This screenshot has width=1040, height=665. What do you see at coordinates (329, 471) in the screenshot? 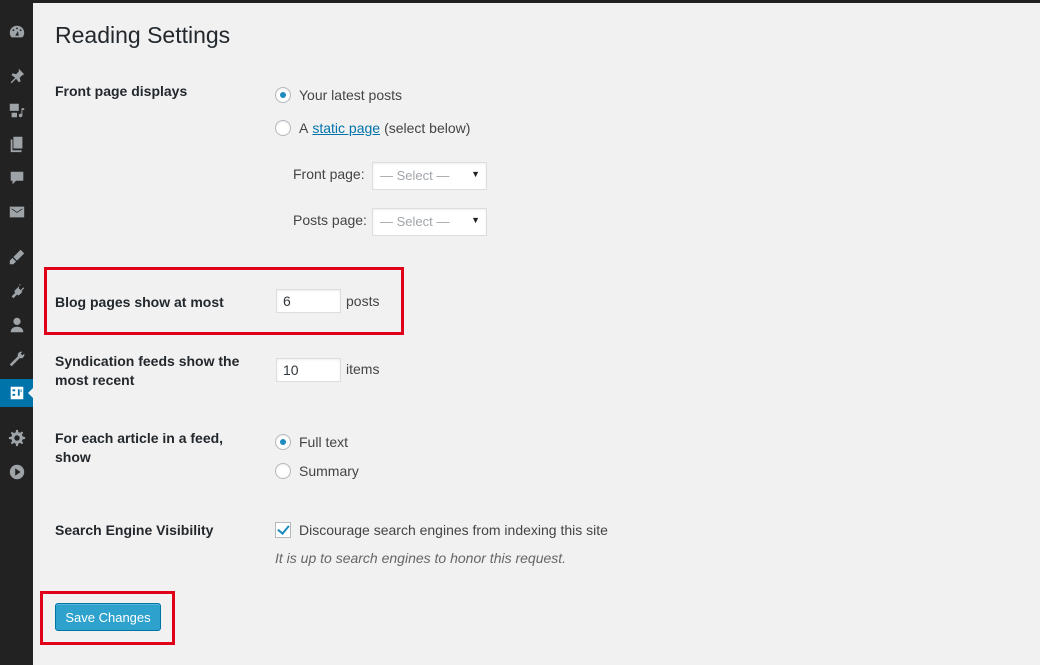
I see `summary-label: Summary` at bounding box center [329, 471].